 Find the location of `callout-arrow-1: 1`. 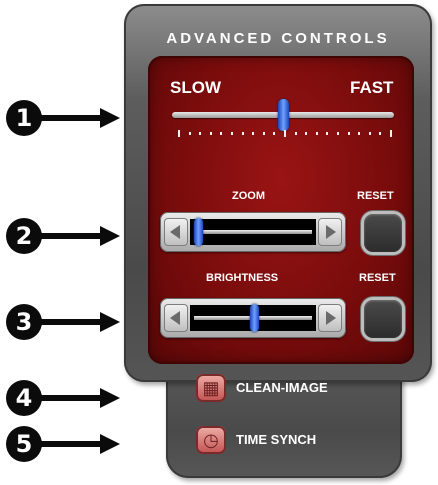

callout-arrow-1: 1 is located at coordinates (61, 120).